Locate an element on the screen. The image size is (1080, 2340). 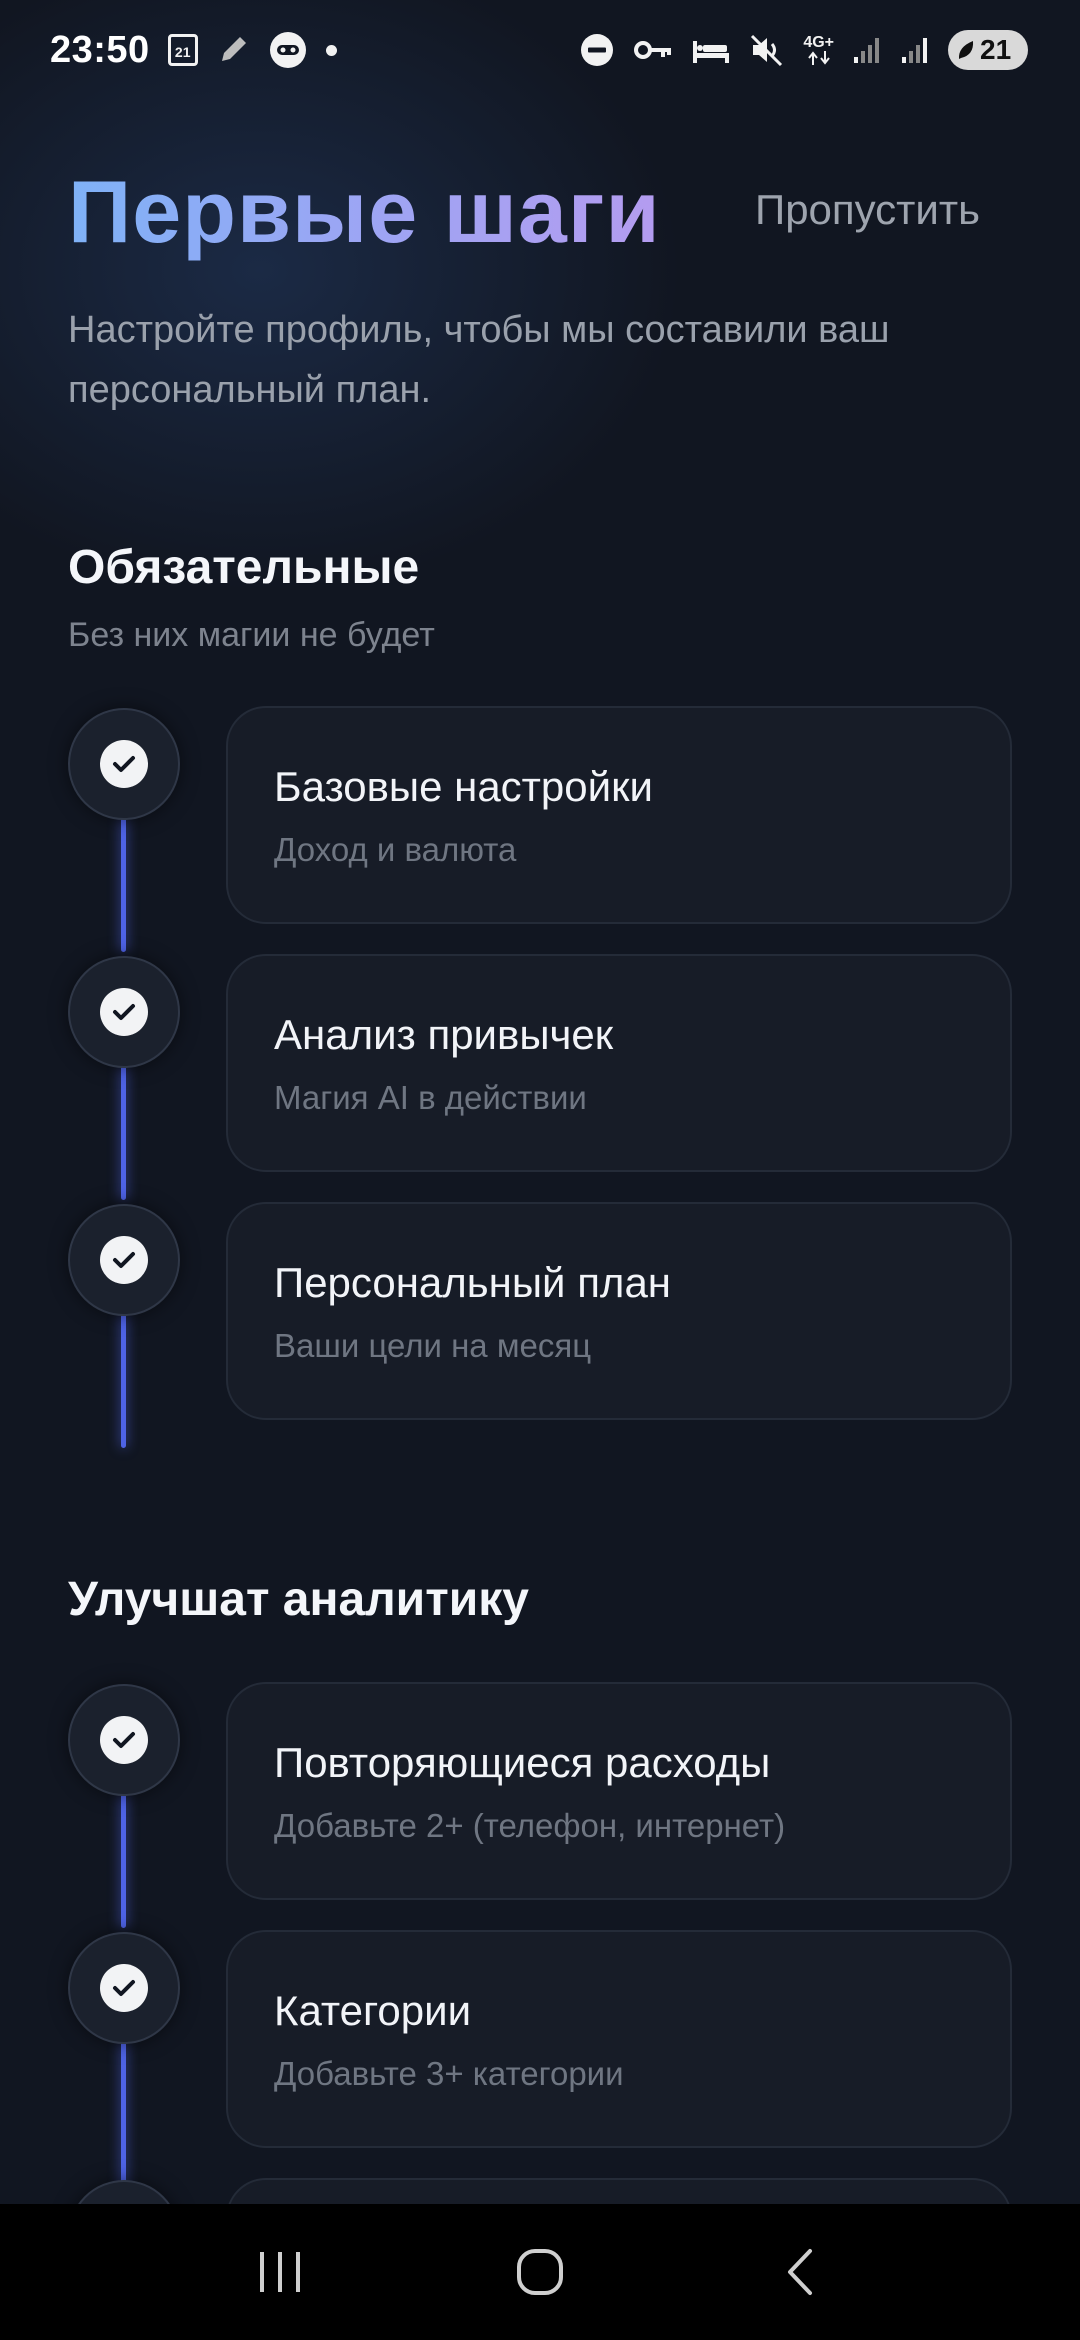
required-section-title: Обязательные is located at coordinates (244, 567).